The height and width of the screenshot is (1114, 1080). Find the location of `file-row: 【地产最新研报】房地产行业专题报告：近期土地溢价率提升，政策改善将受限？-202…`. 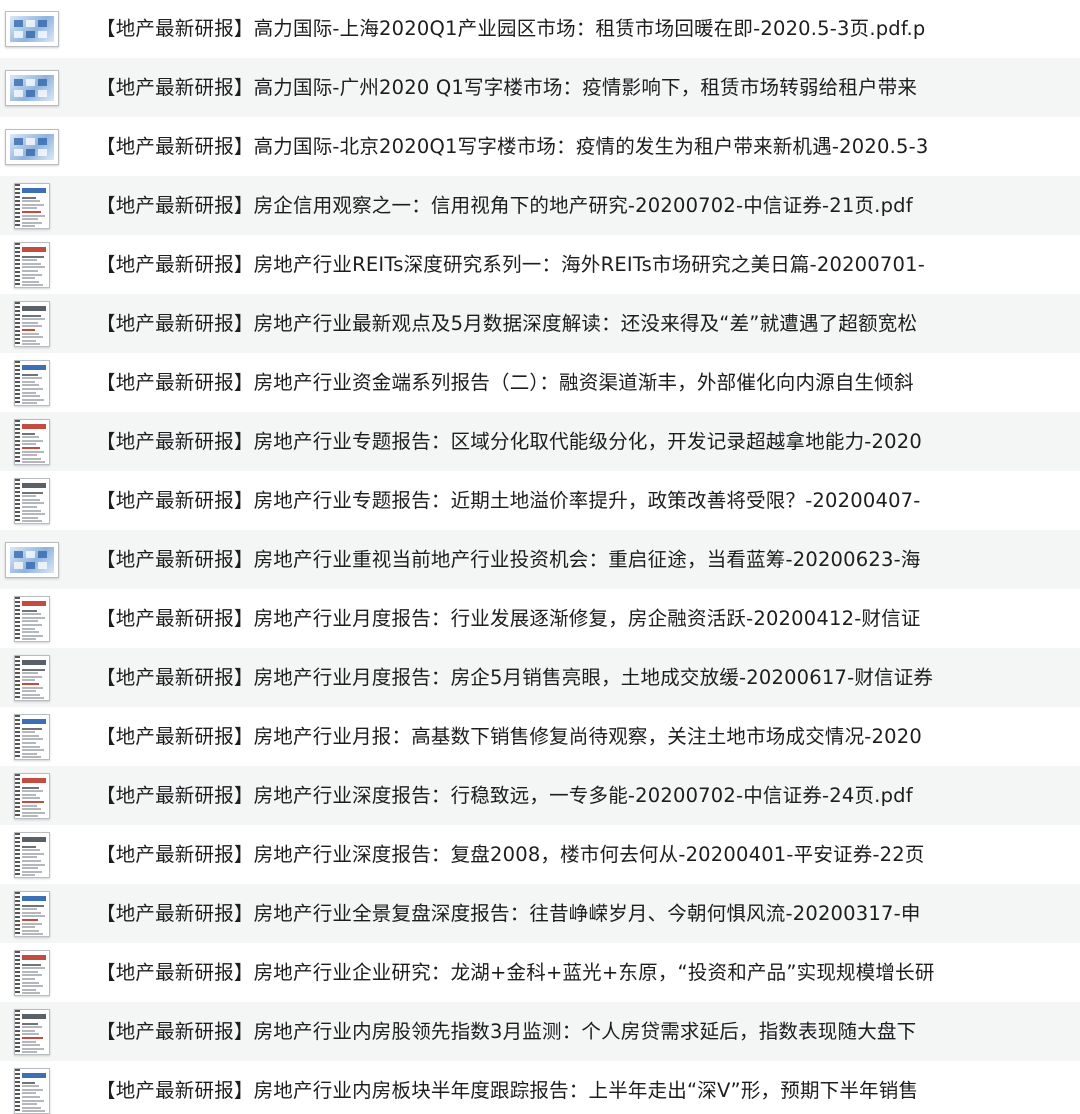

file-row: 【地产最新研报】房地产行业专题报告：近期土地溢价率提升，政策改善将受限？-202… is located at coordinates (540, 500).